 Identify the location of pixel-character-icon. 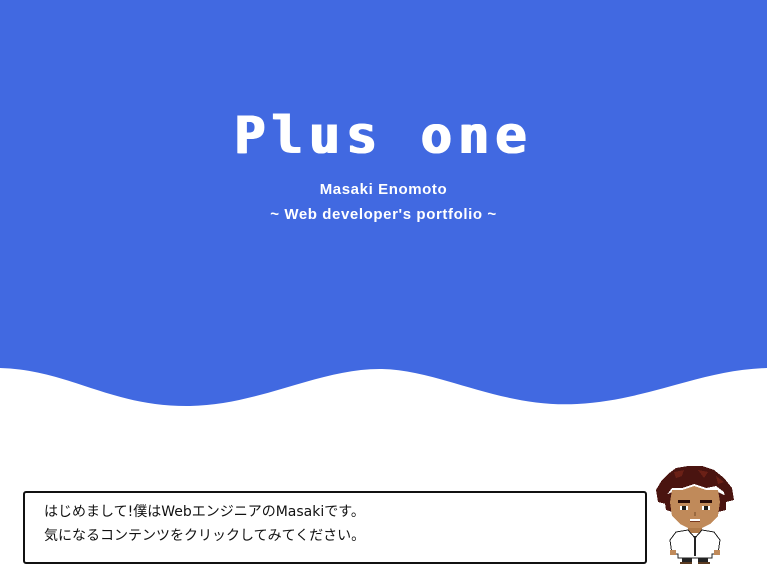
(695, 515).